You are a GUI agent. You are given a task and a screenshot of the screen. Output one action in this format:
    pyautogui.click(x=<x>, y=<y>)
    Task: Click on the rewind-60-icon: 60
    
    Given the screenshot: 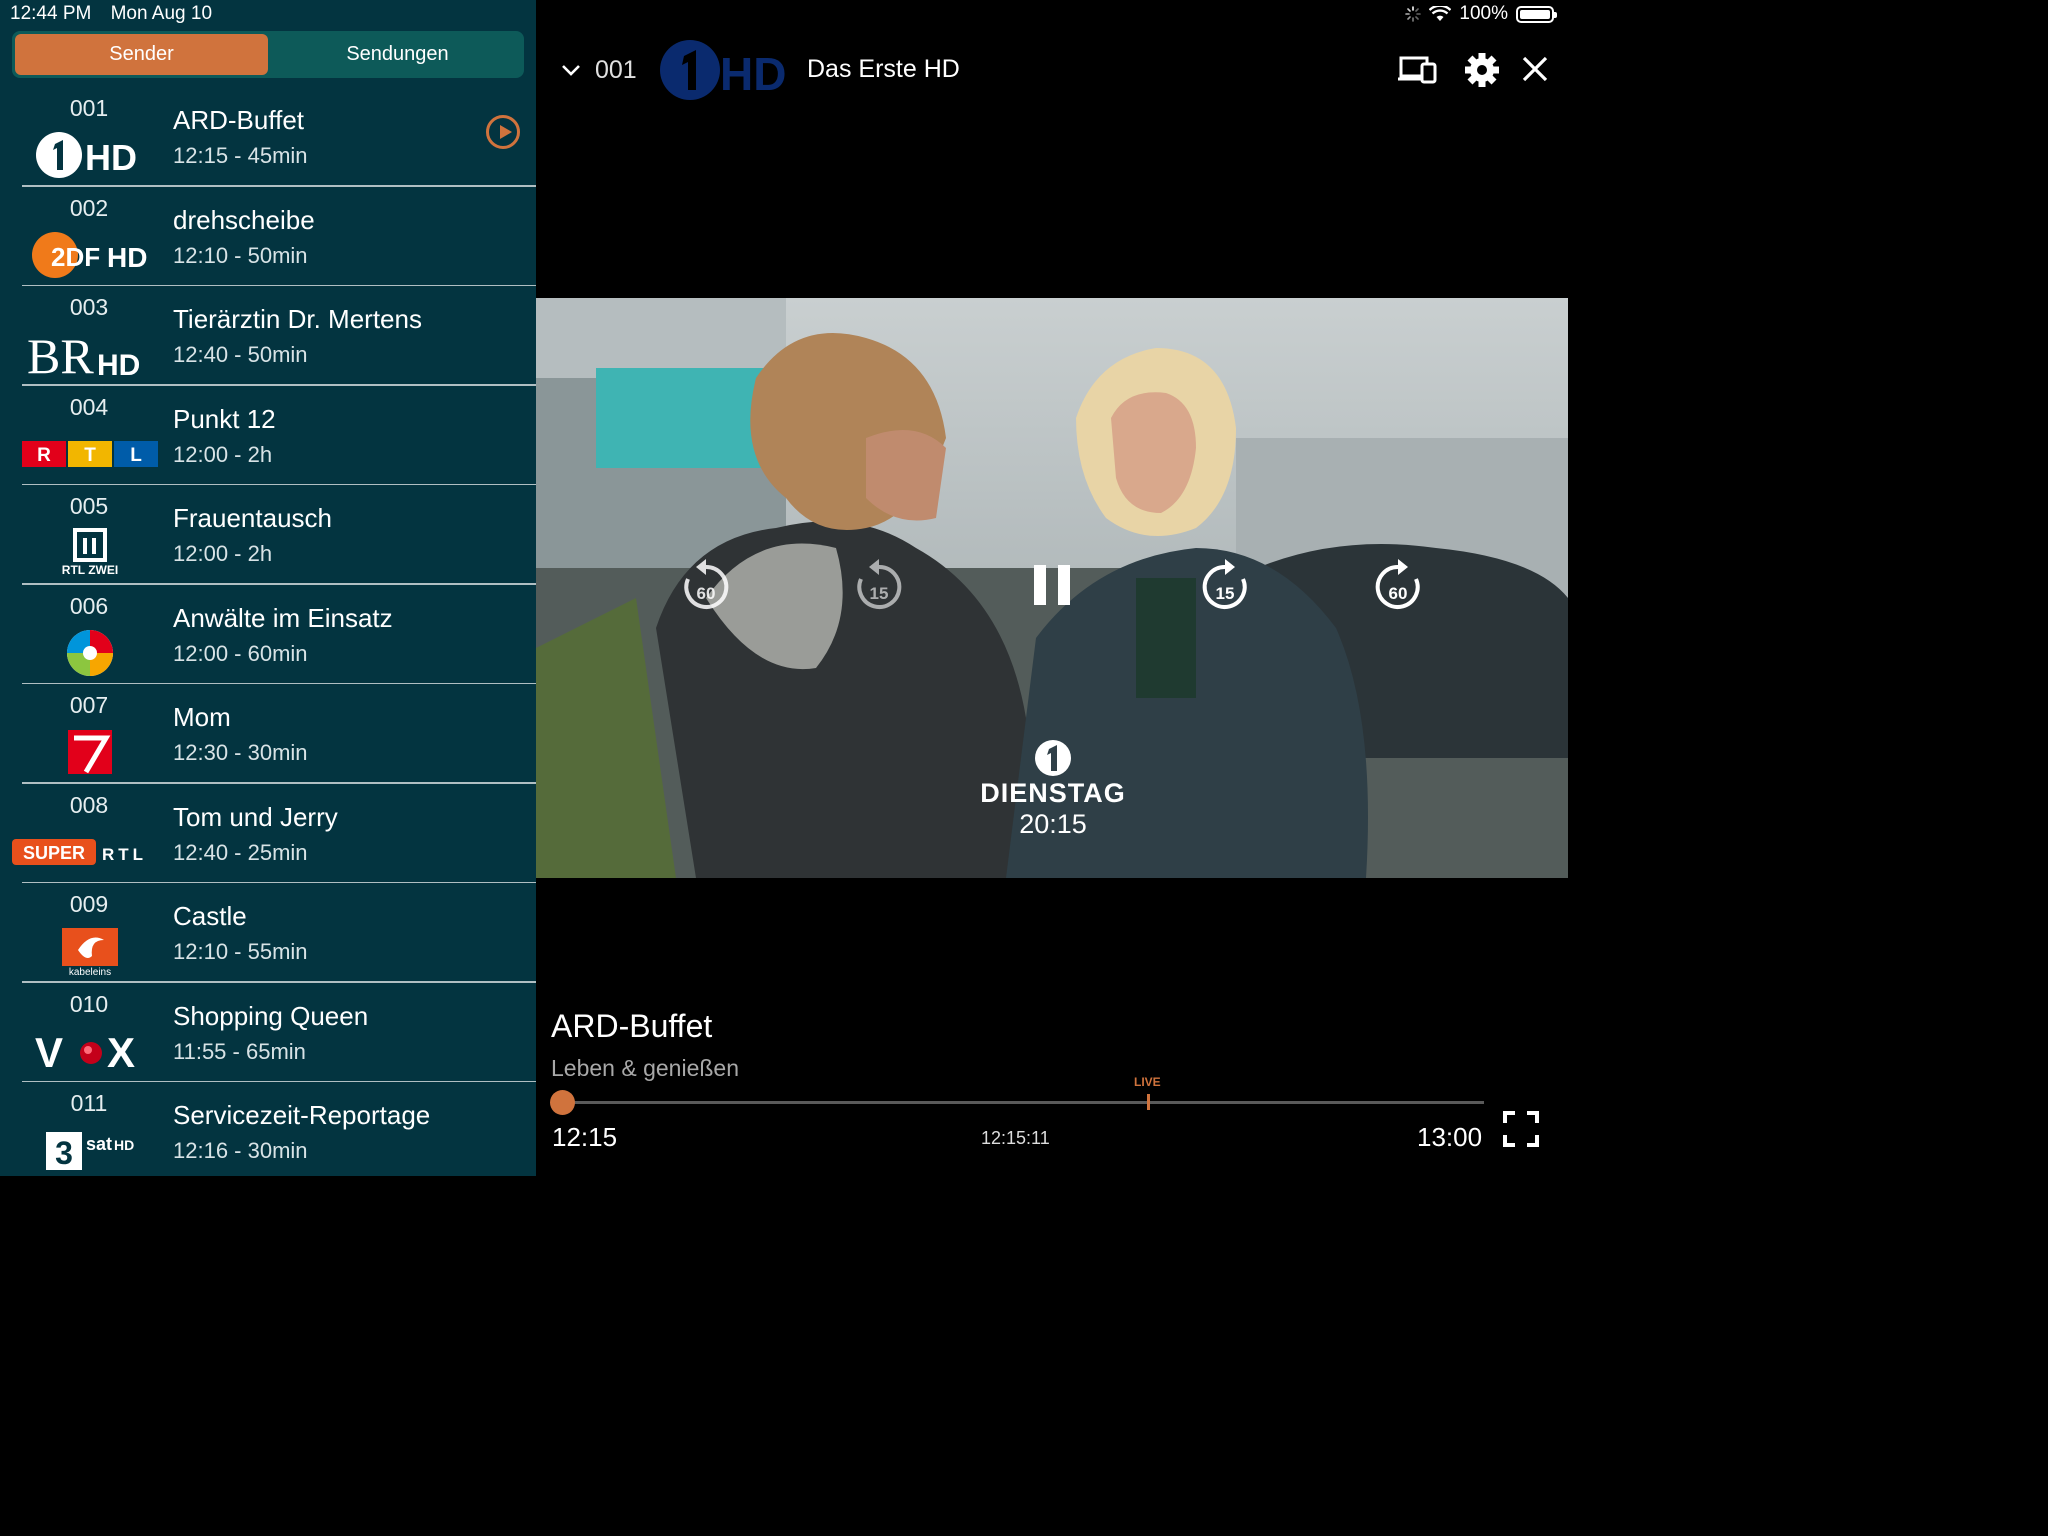 What is the action you would take?
    pyautogui.click(x=706, y=585)
    